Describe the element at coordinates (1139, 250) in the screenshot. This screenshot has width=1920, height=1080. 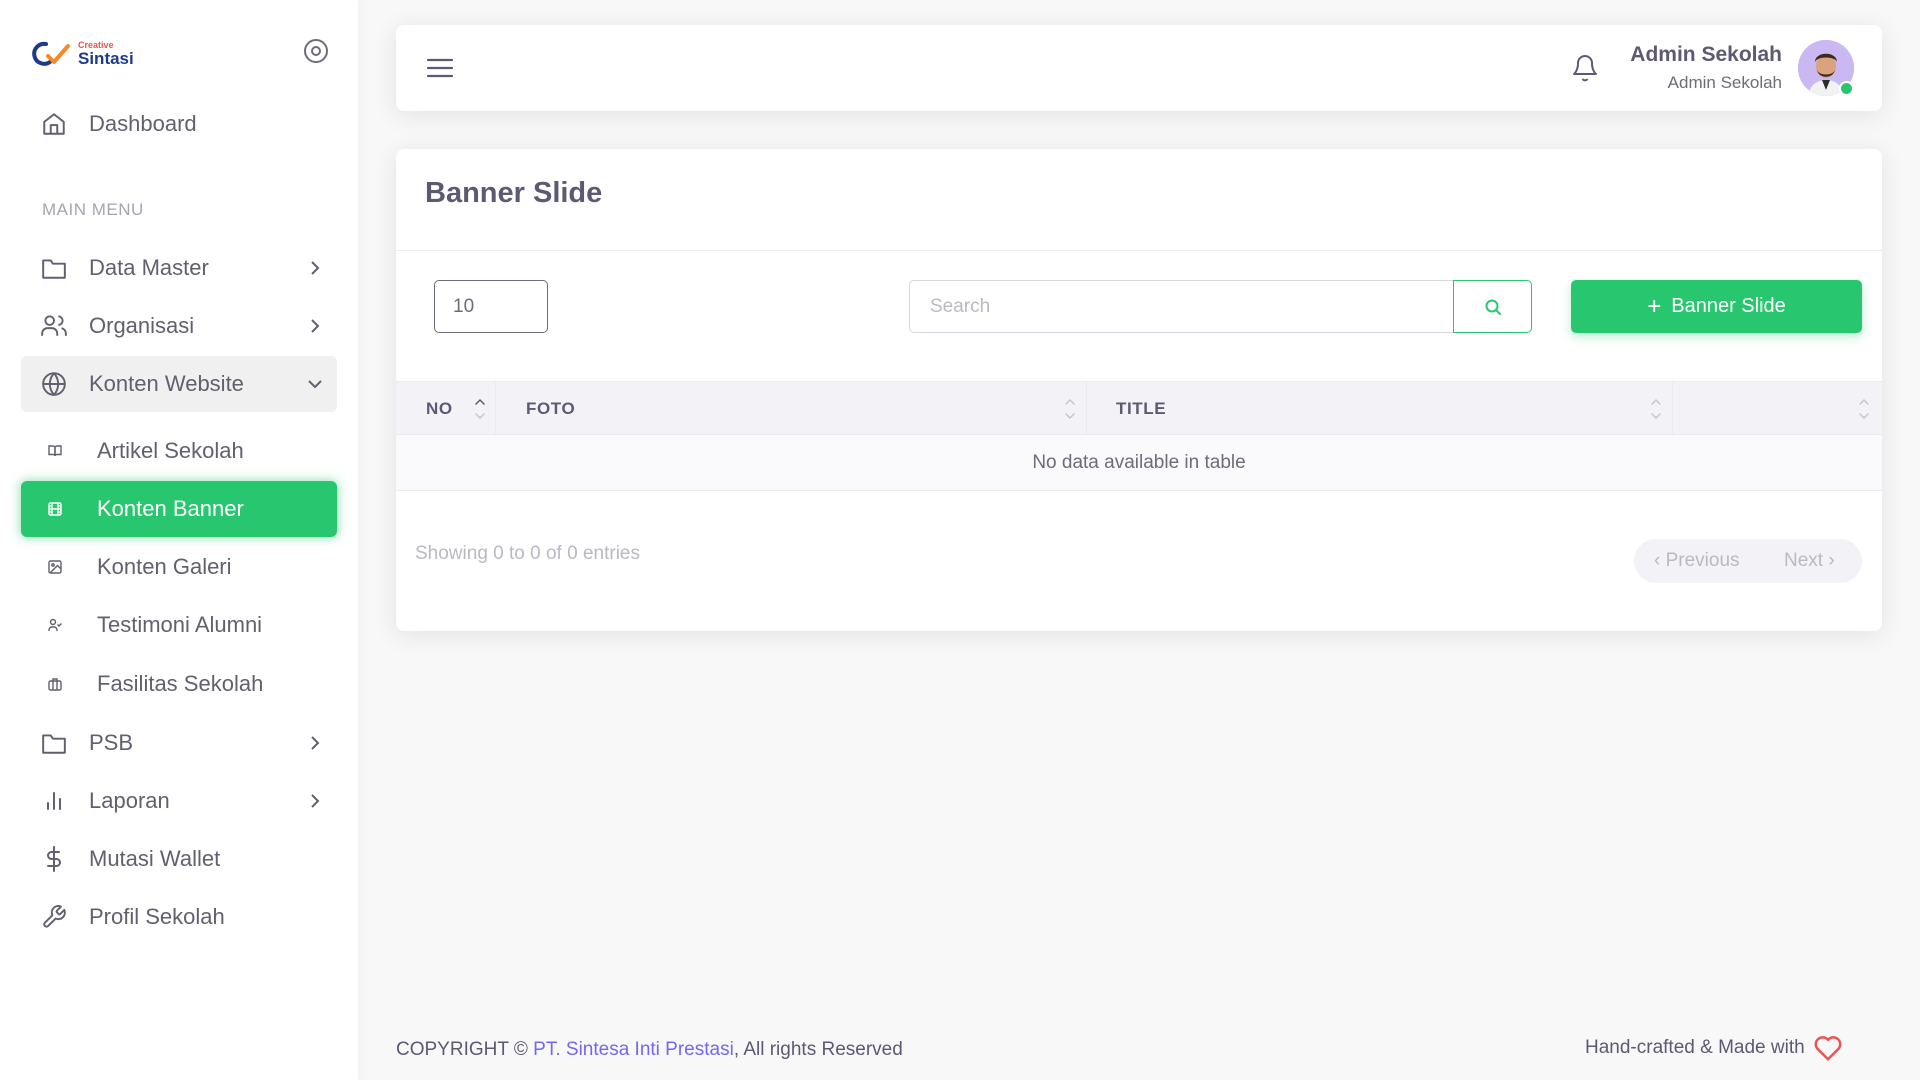
I see `divider` at that location.